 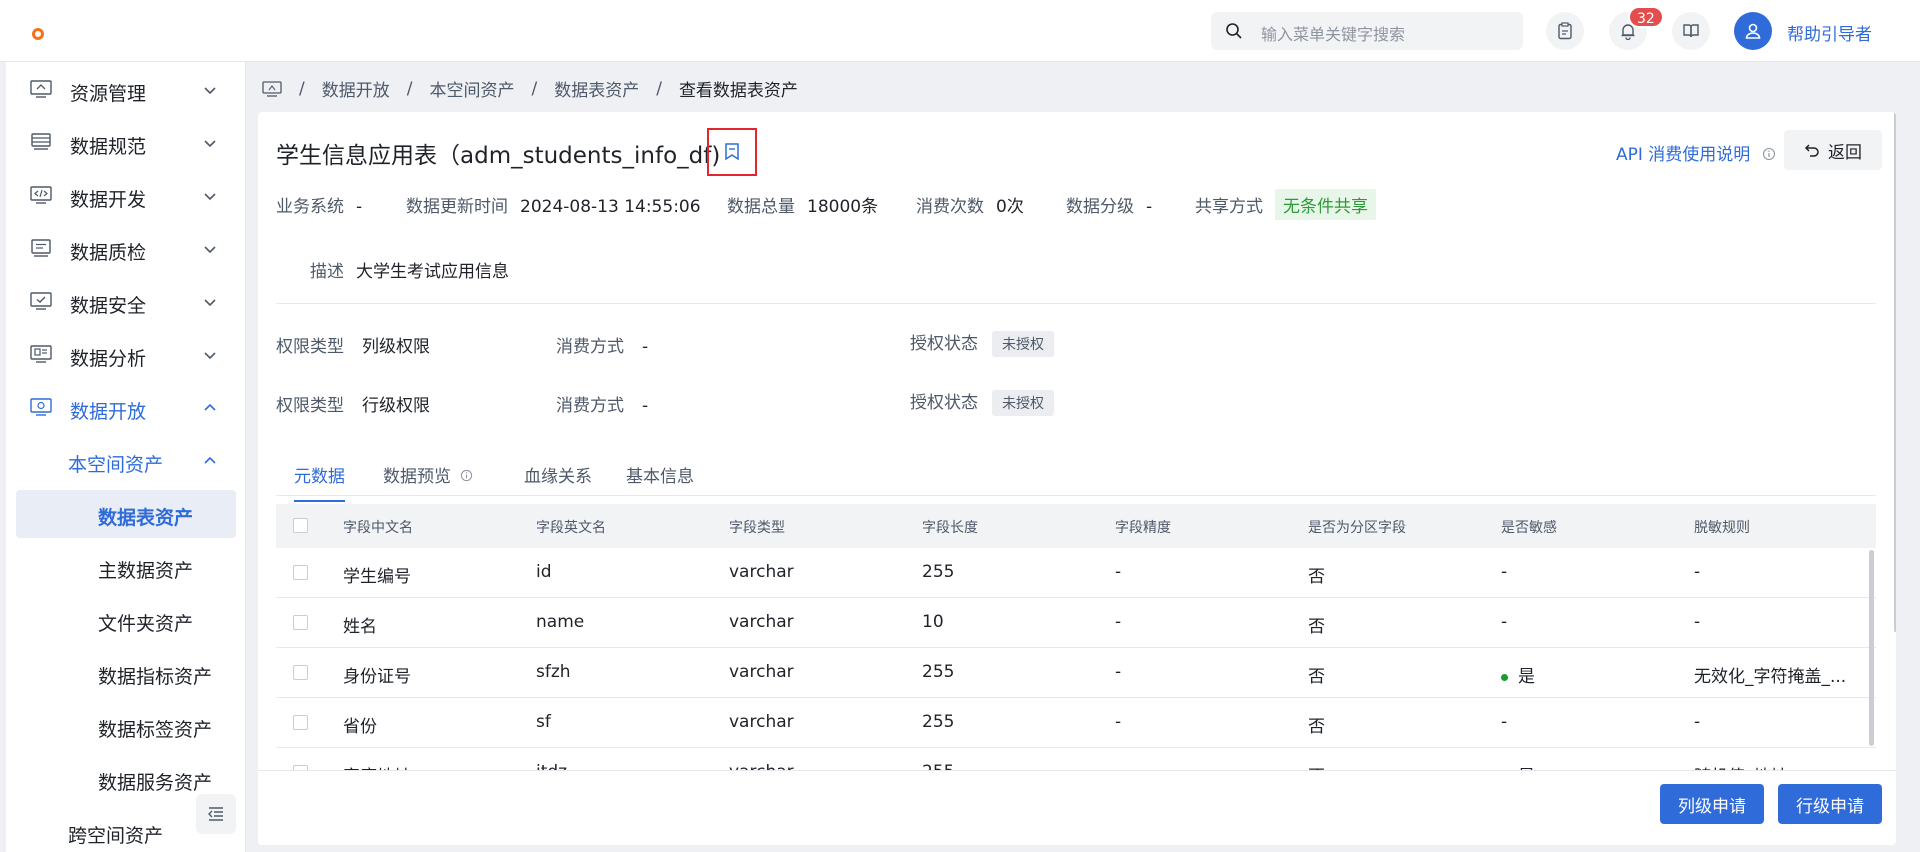 What do you see at coordinates (108, 94) in the screenshot?
I see `sidebar-item-label: 资源管理` at bounding box center [108, 94].